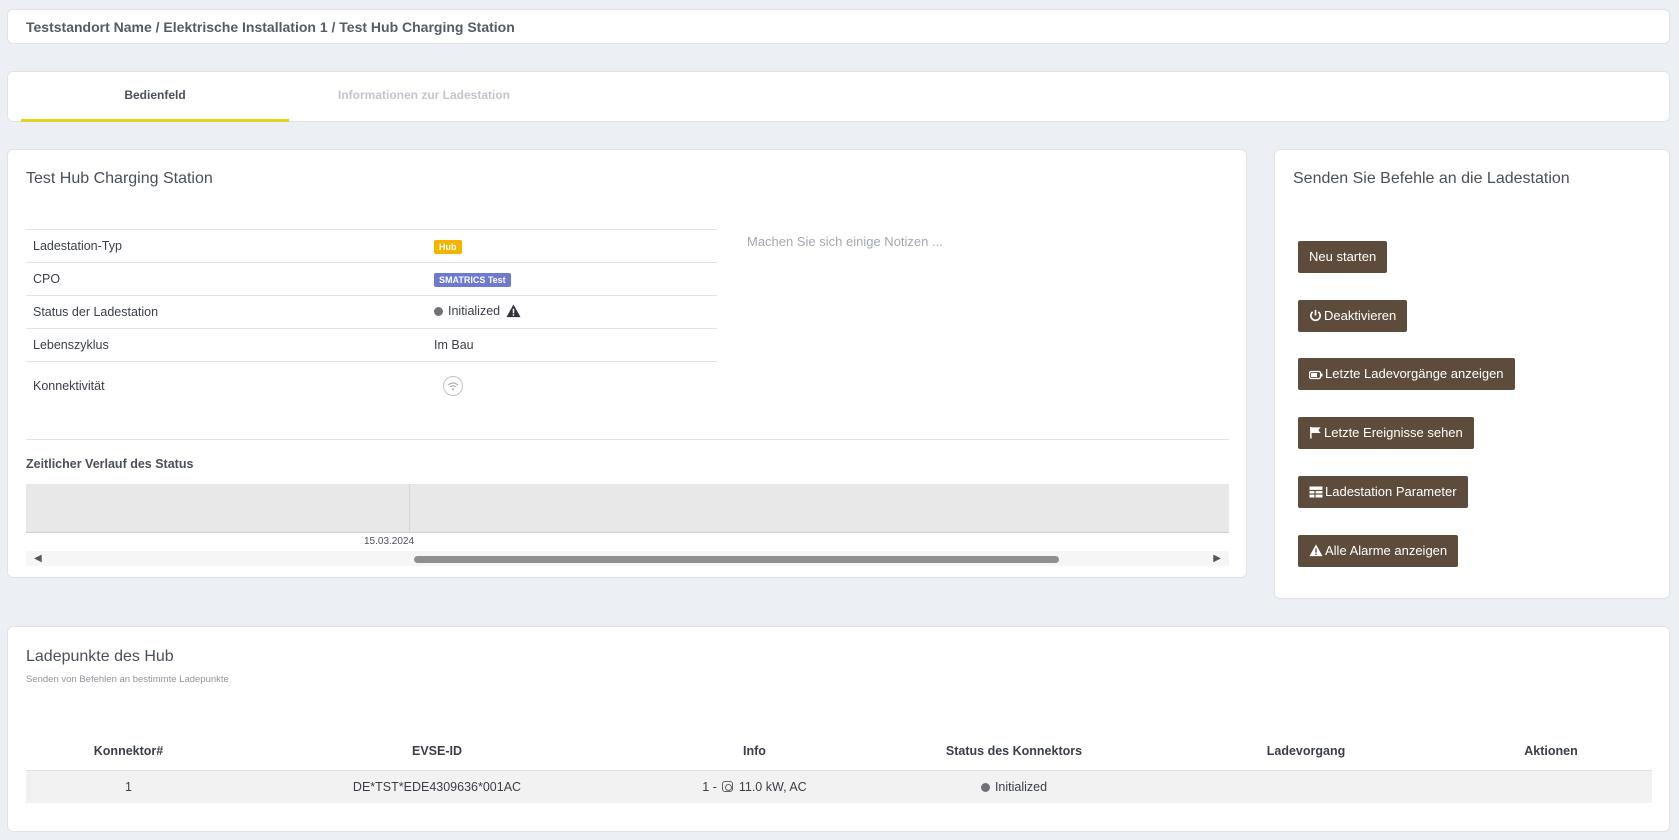 This screenshot has height=840, width=1679. What do you see at coordinates (1343, 257) in the screenshot?
I see `restart-button: Neu starten` at bounding box center [1343, 257].